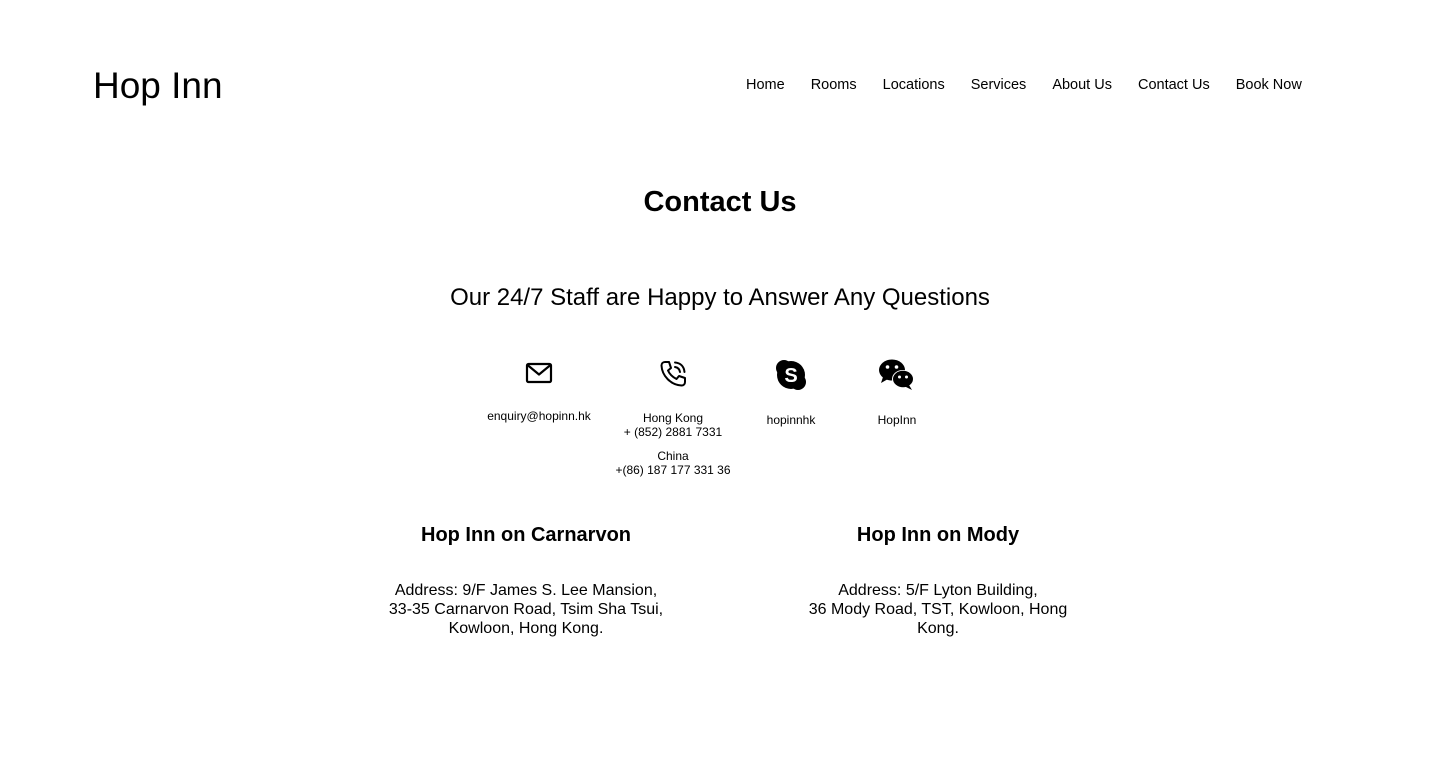 The height and width of the screenshot is (760, 1440). Describe the element at coordinates (673, 456) in the screenshot. I see `phone-cn-label: China` at that location.